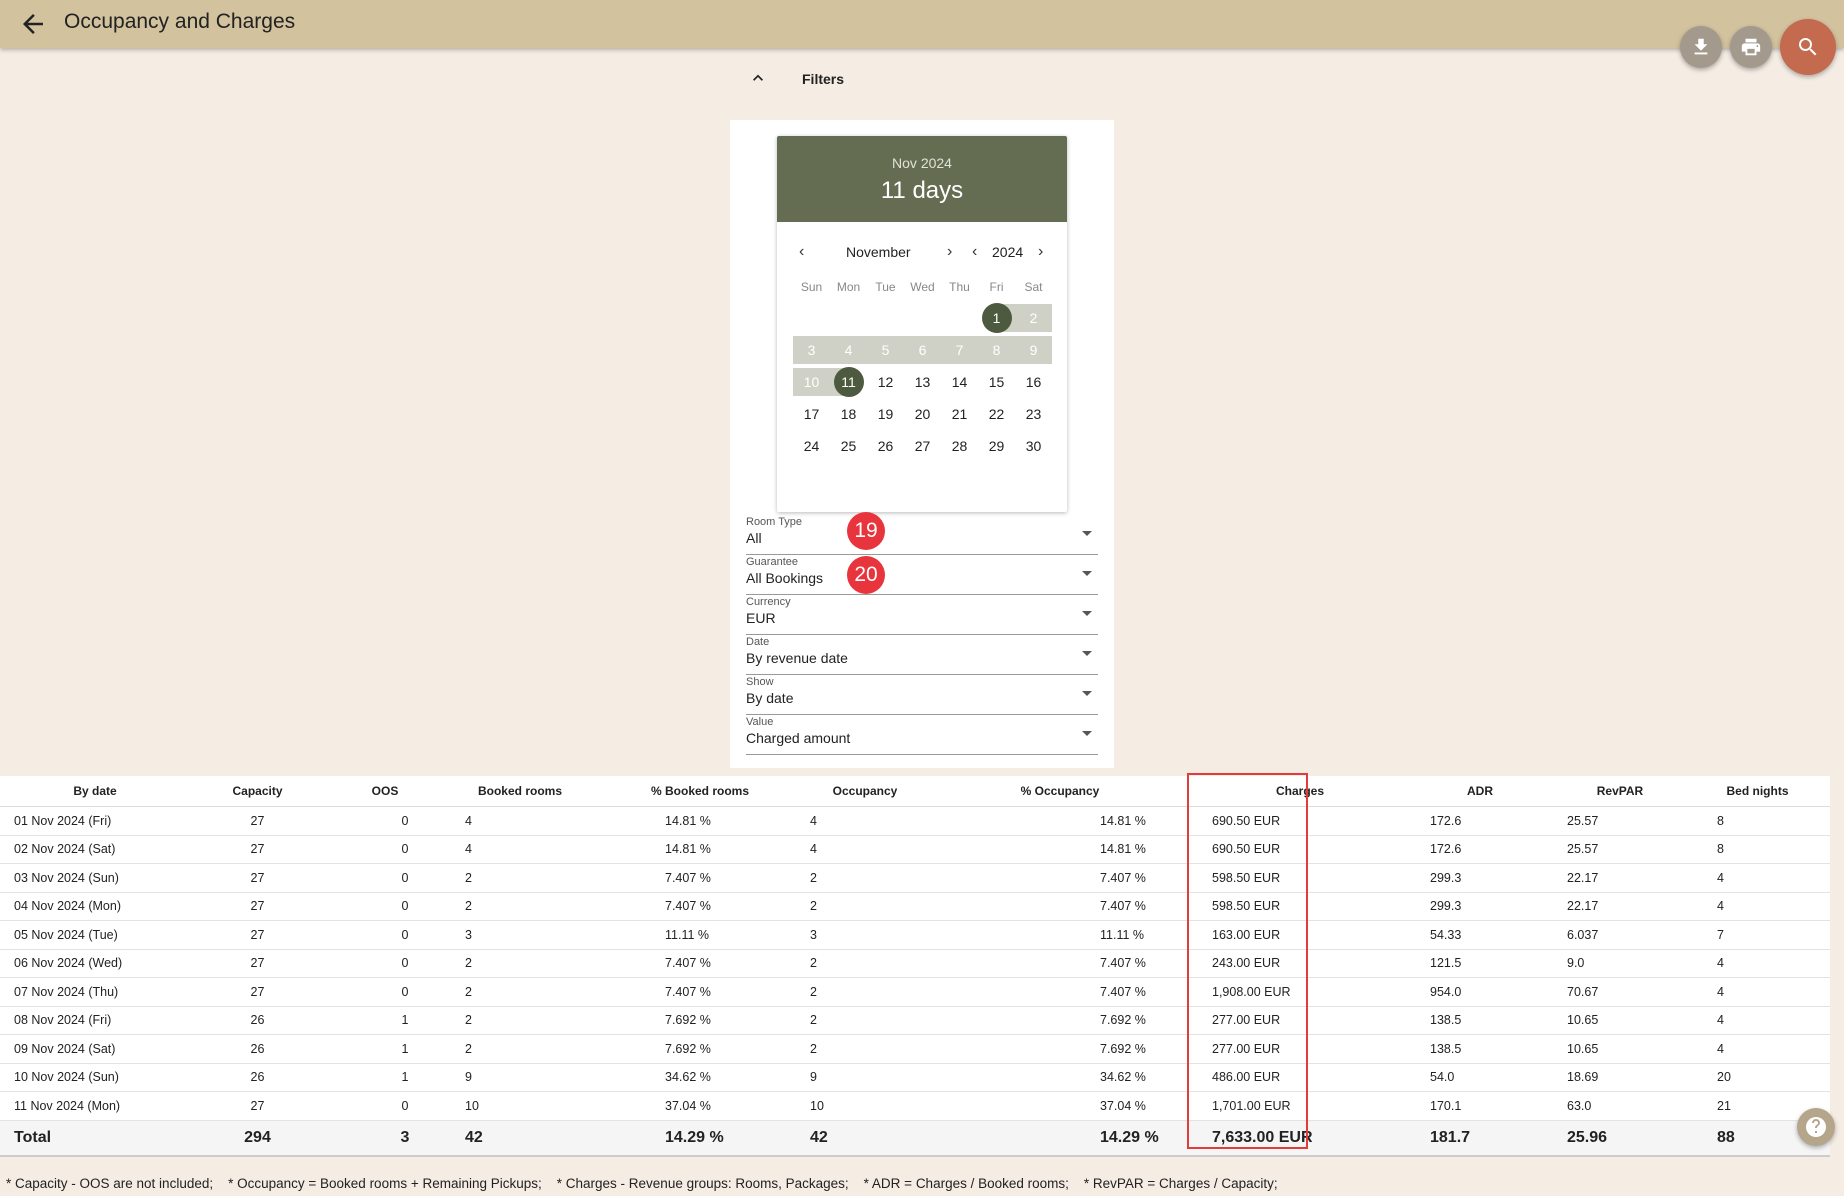 This screenshot has height=1196, width=1844. I want to click on next-year-button: ›, so click(1040, 252).